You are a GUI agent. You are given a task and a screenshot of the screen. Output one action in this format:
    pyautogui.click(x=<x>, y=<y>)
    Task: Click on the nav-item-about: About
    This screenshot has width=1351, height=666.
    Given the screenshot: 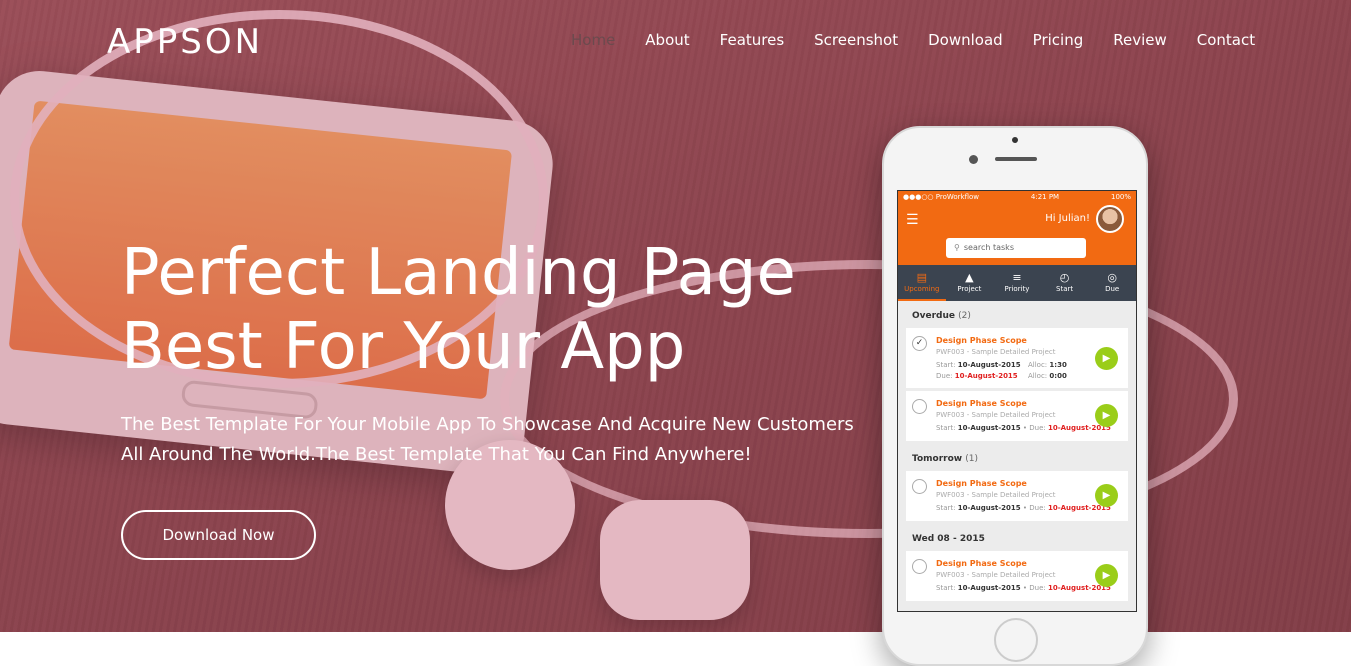 What is the action you would take?
    pyautogui.click(x=667, y=40)
    